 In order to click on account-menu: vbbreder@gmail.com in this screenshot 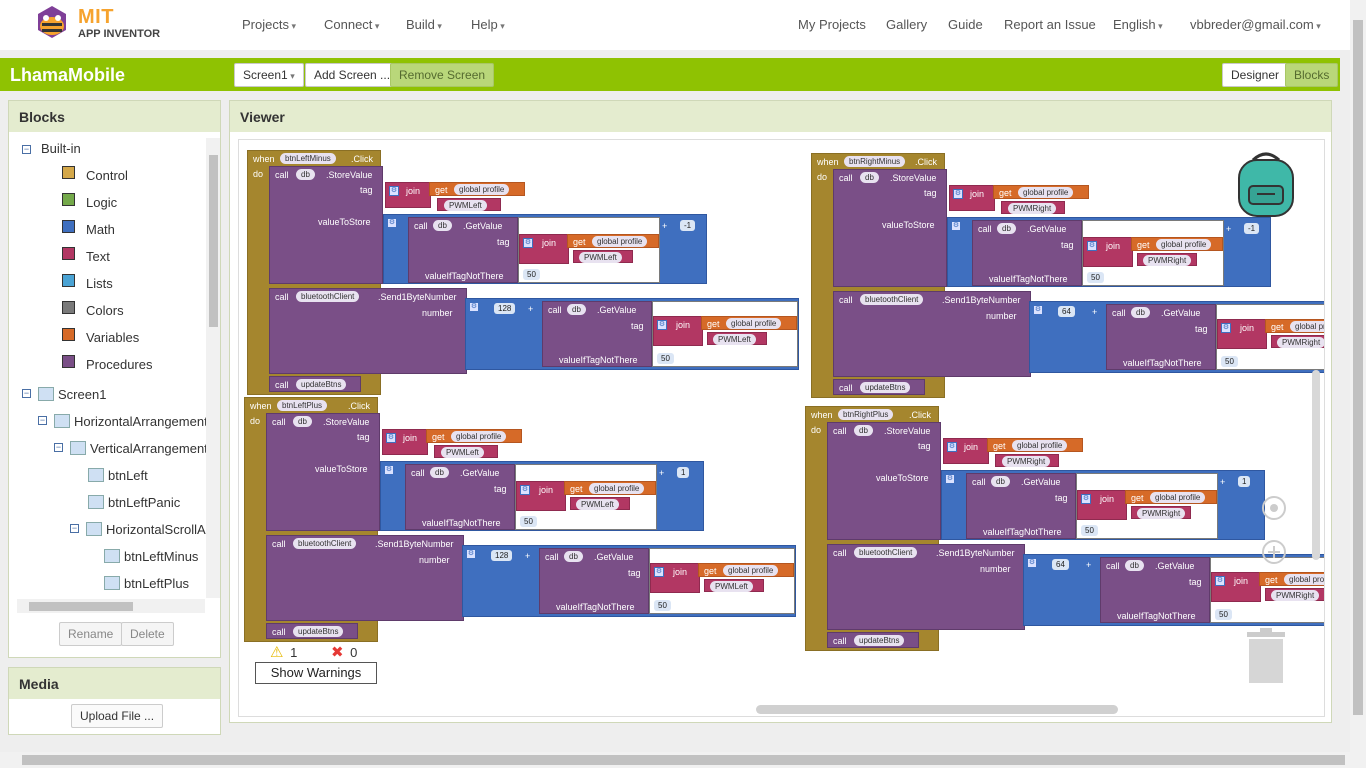, I will do `click(1255, 24)`.